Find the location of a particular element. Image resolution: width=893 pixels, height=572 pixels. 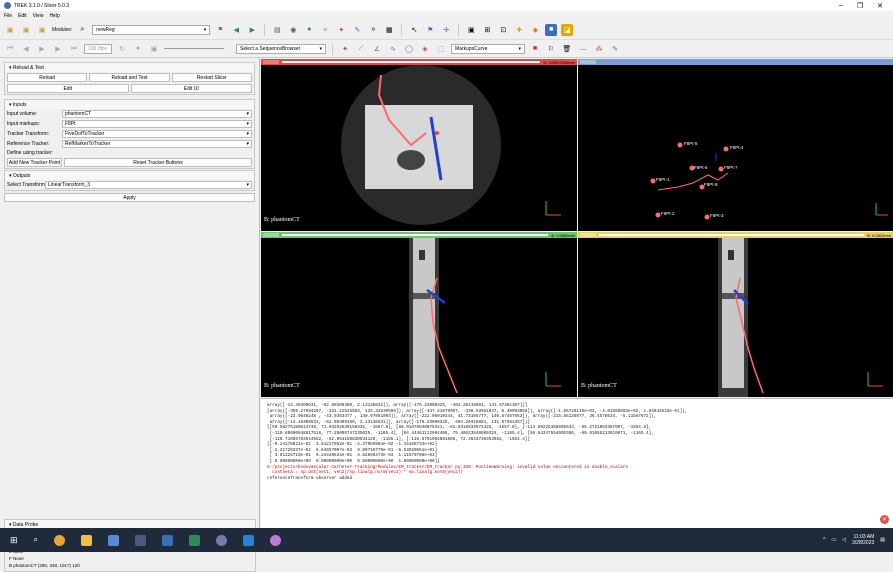

markups-settings-icon: ⁂ is located at coordinates (599, 49).